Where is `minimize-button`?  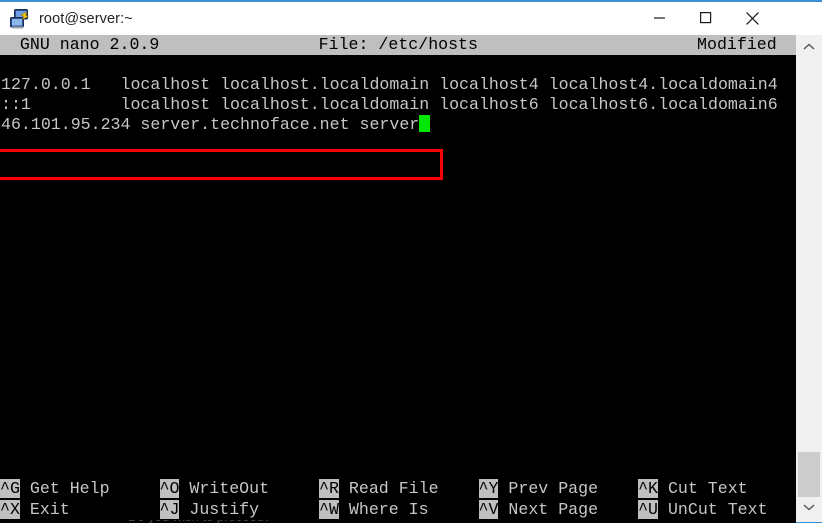 minimize-button is located at coordinates (660, 18).